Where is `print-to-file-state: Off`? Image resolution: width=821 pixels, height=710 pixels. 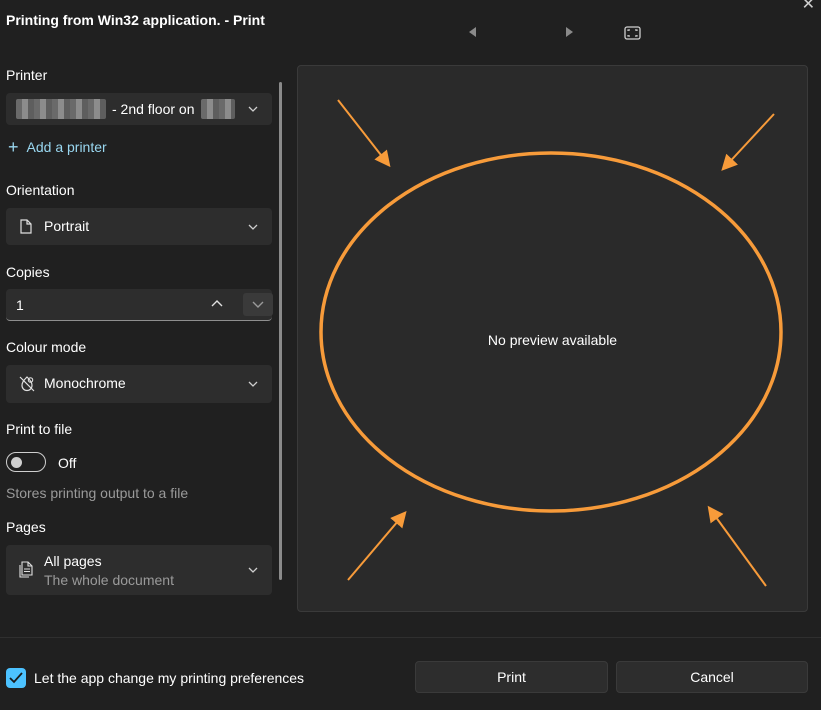 print-to-file-state: Off is located at coordinates (67, 463).